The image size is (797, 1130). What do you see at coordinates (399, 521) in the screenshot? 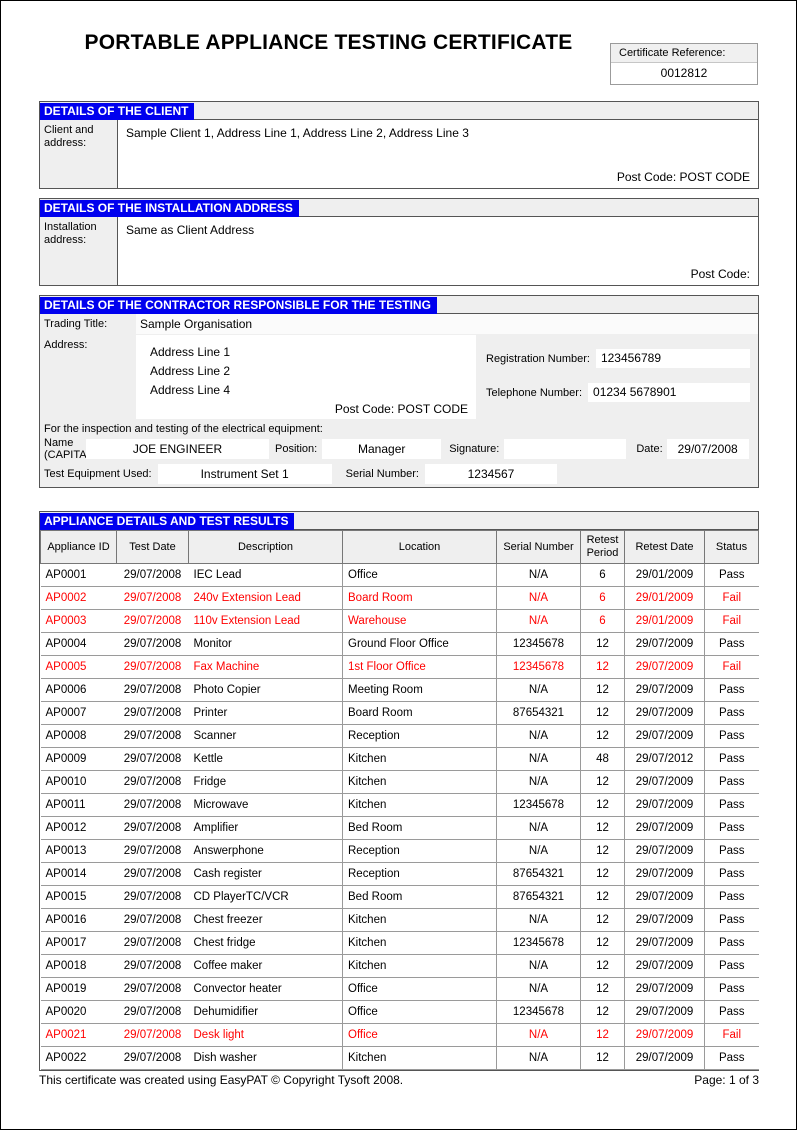
I see `results-band: APPLIANCE DETAILS AND TEST RESULTS` at bounding box center [399, 521].